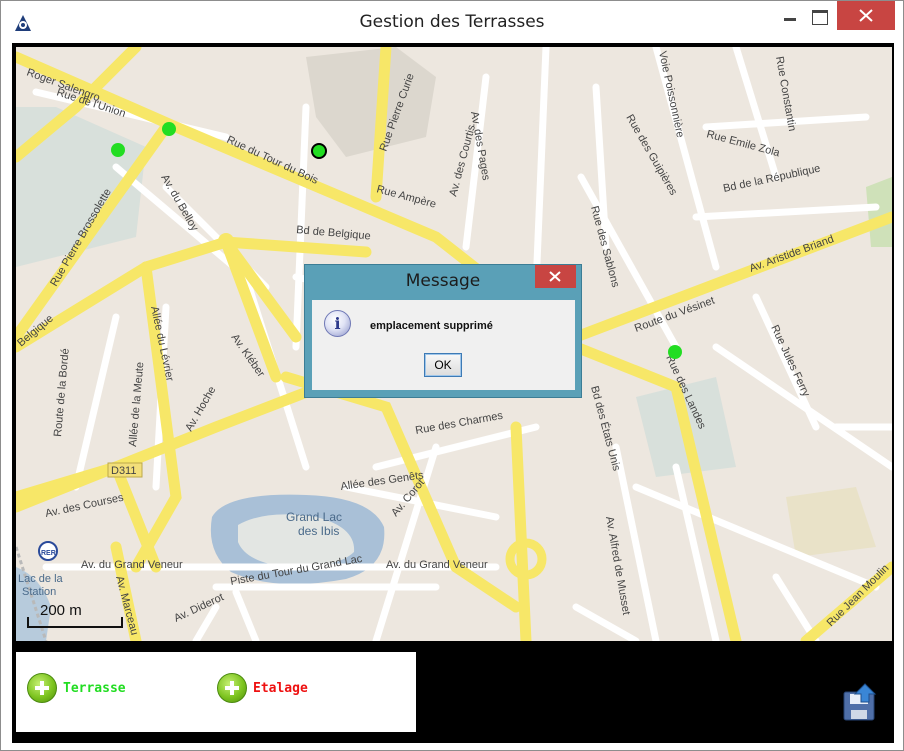 Image resolution: width=904 pixels, height=751 pixels. I want to click on close-button, so click(866, 15).